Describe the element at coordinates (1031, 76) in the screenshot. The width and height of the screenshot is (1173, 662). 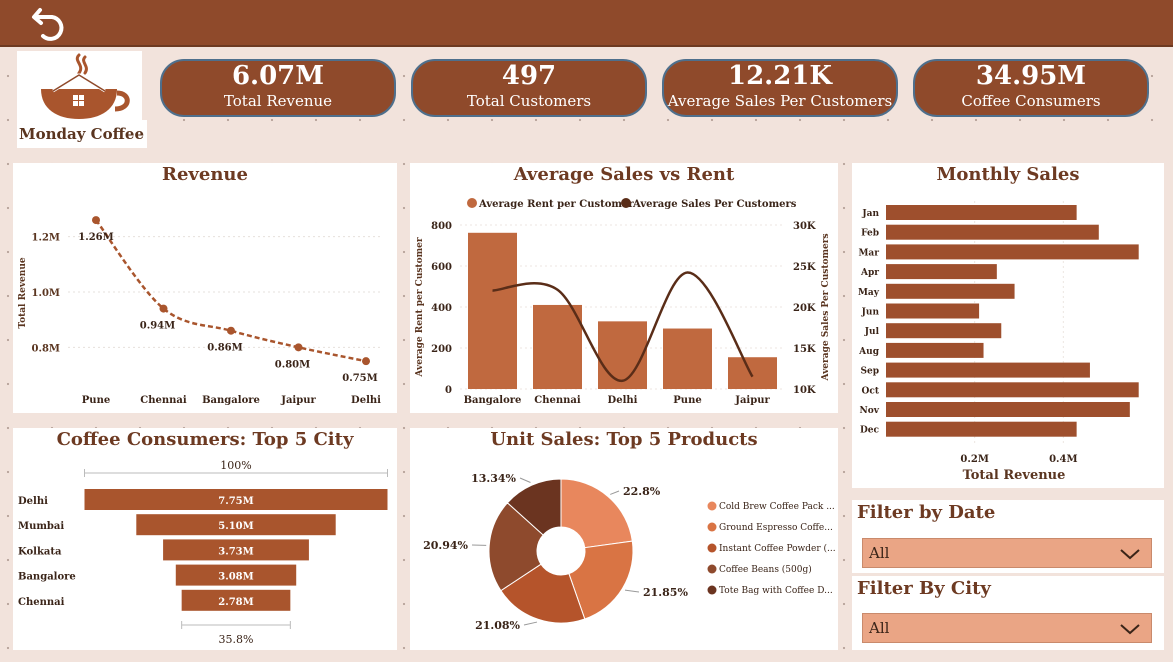
I see `kpi-value: 34.95M` at that location.